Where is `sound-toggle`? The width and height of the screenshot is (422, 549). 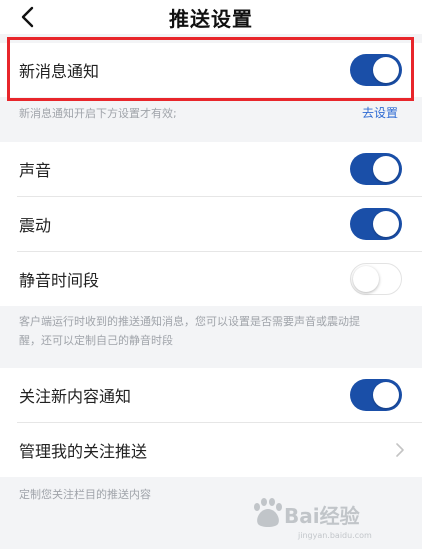 sound-toggle is located at coordinates (376, 169).